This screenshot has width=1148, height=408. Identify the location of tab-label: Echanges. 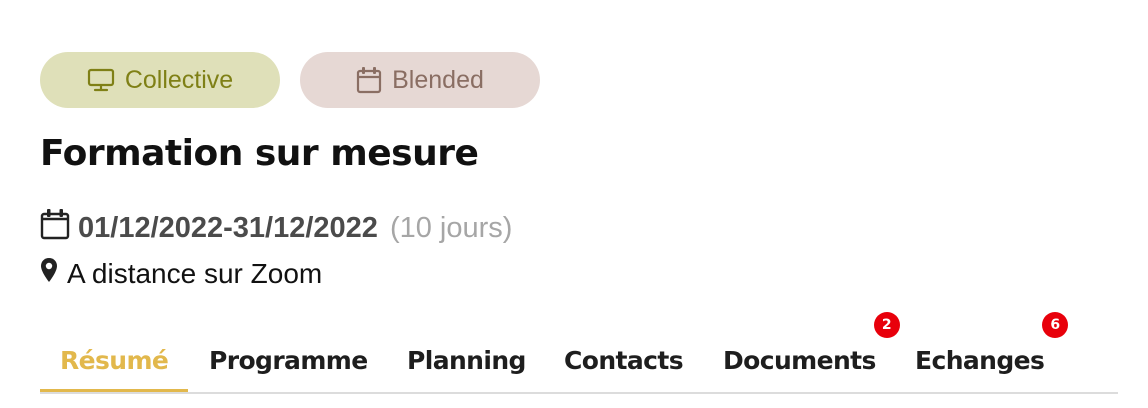
(980, 360).